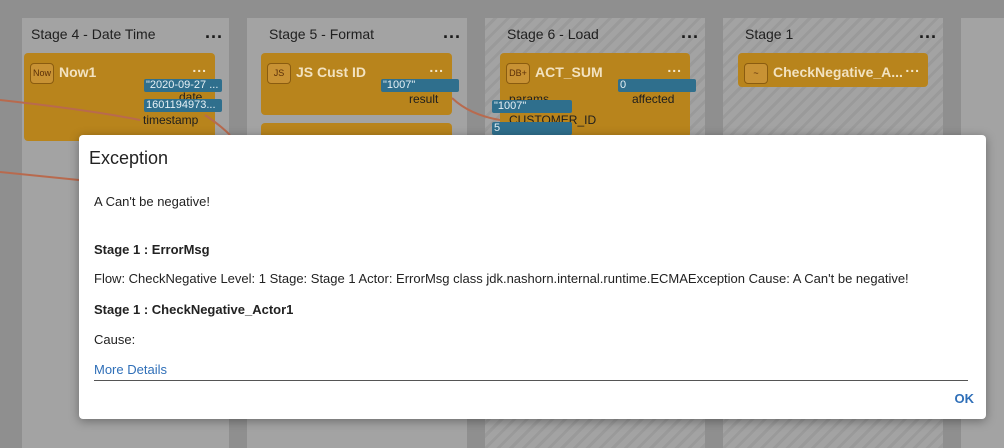 Image resolution: width=1004 pixels, height=448 pixels. Describe the element at coordinates (152, 249) in the screenshot. I see `section1-title: Stage 1 : ErrorMsg` at that location.